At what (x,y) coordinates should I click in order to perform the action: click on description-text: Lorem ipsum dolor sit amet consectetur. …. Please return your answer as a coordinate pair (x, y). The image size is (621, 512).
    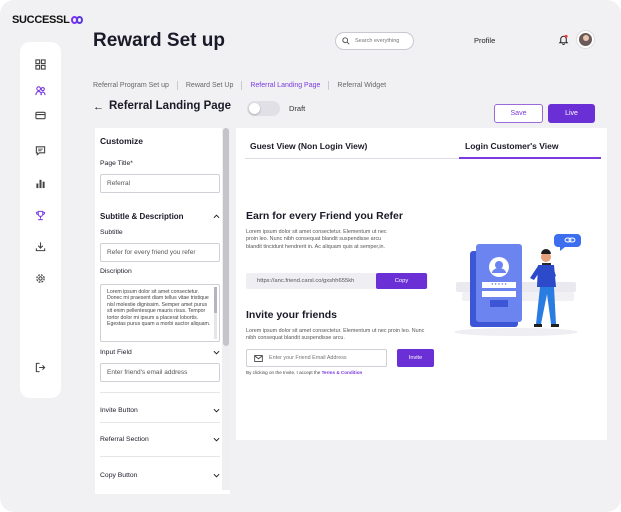
    Looking at the image, I should click on (159, 308).